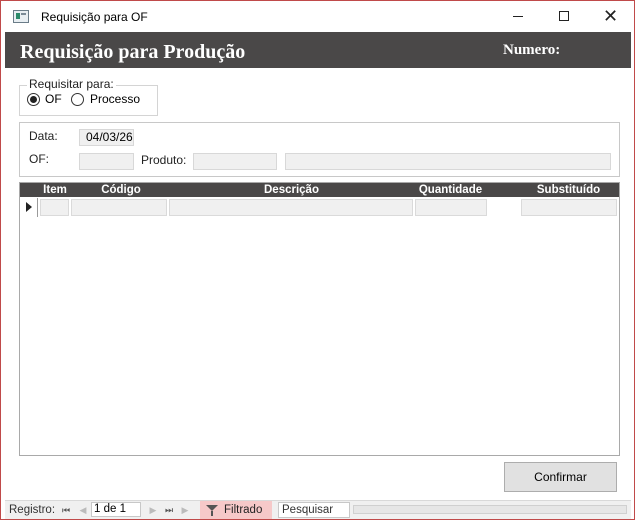 The height and width of the screenshot is (520, 635). I want to click on prev-record-icon: ◀, so click(83, 510).